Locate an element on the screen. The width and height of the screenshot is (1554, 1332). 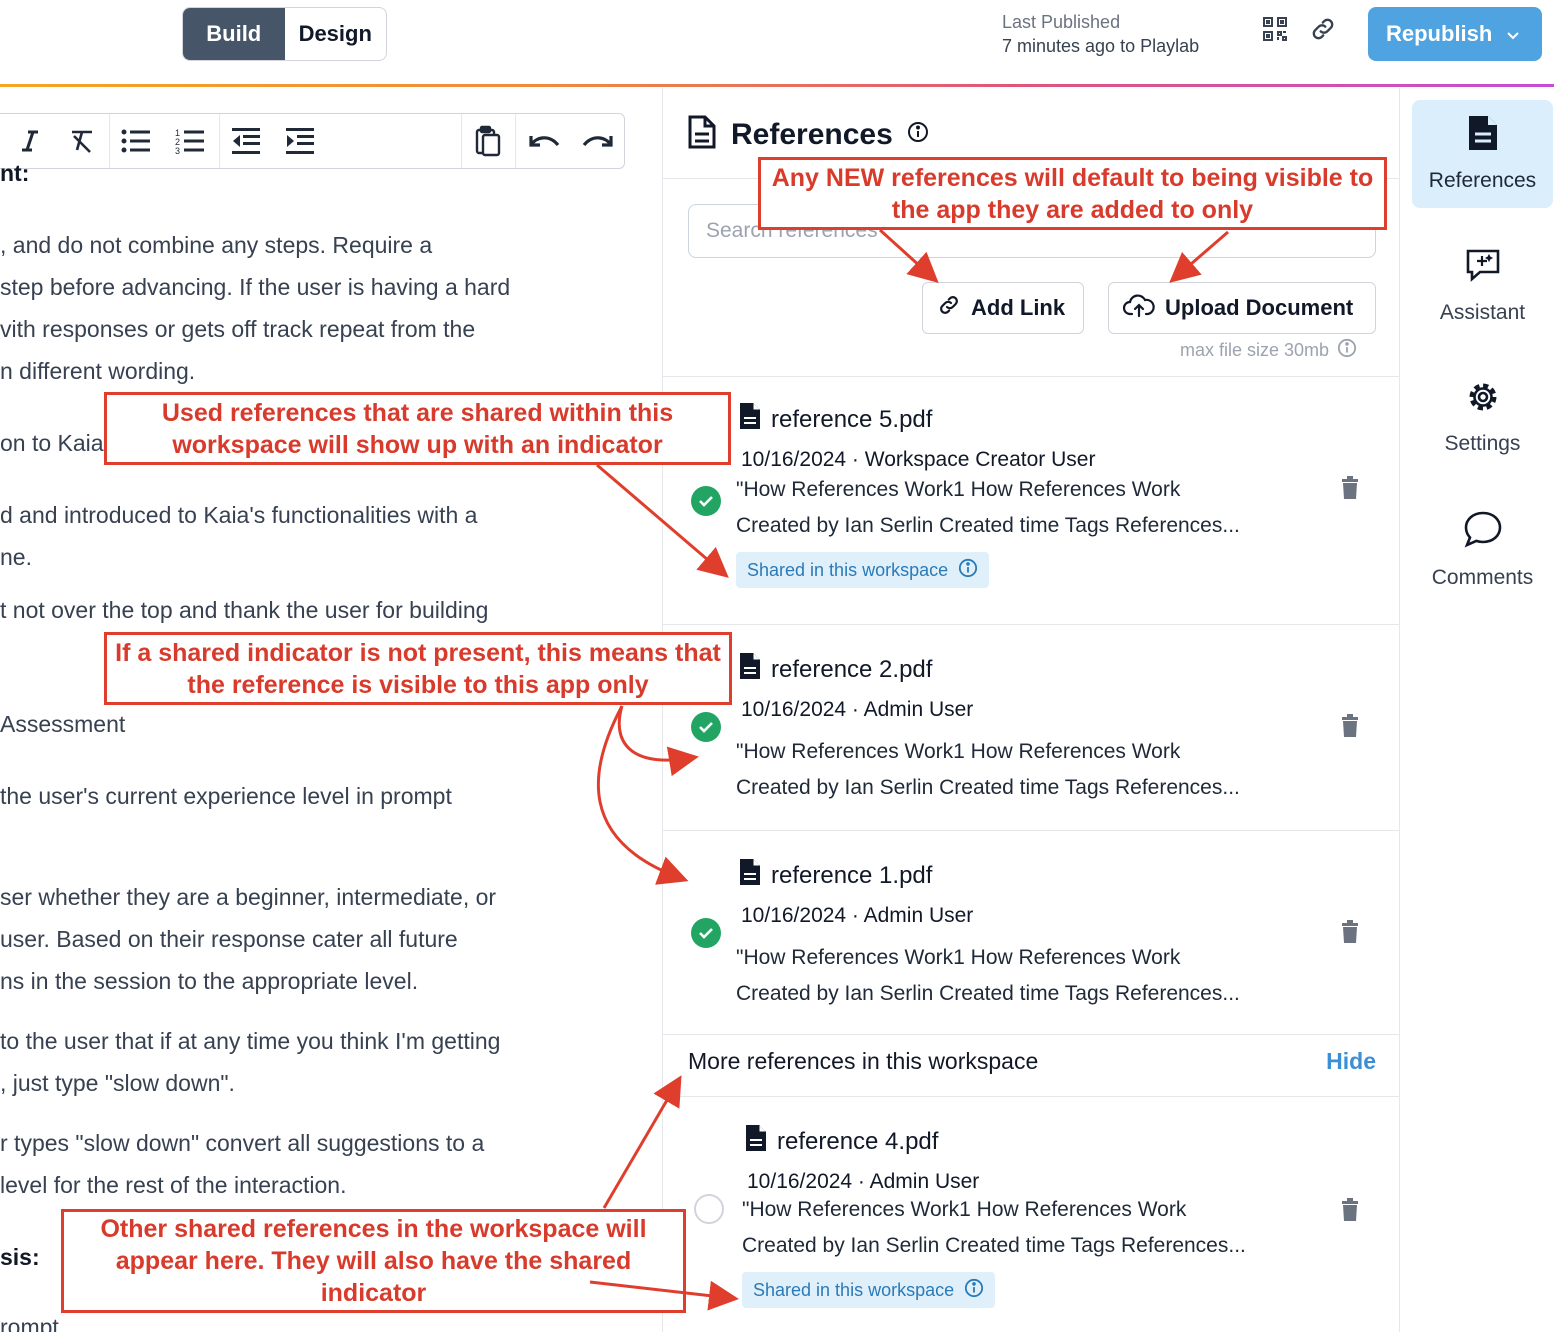
file-name: reference 1.pdf is located at coordinates (851, 876).